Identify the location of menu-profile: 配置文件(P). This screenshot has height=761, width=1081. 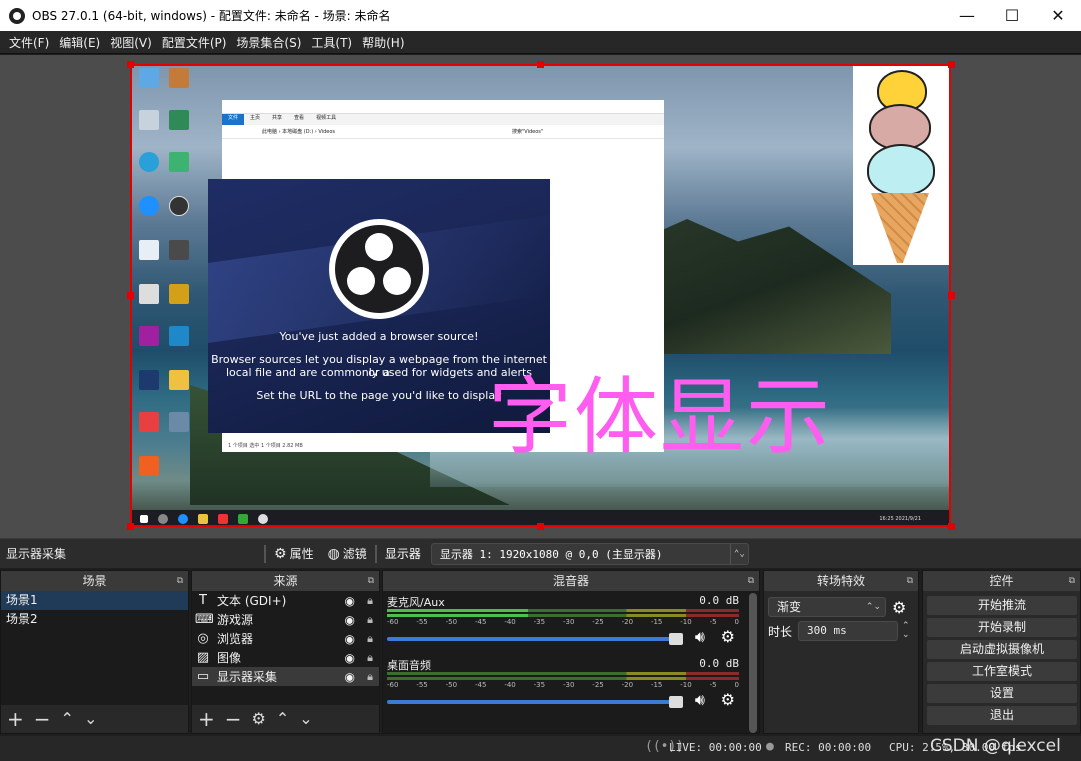
(194, 42).